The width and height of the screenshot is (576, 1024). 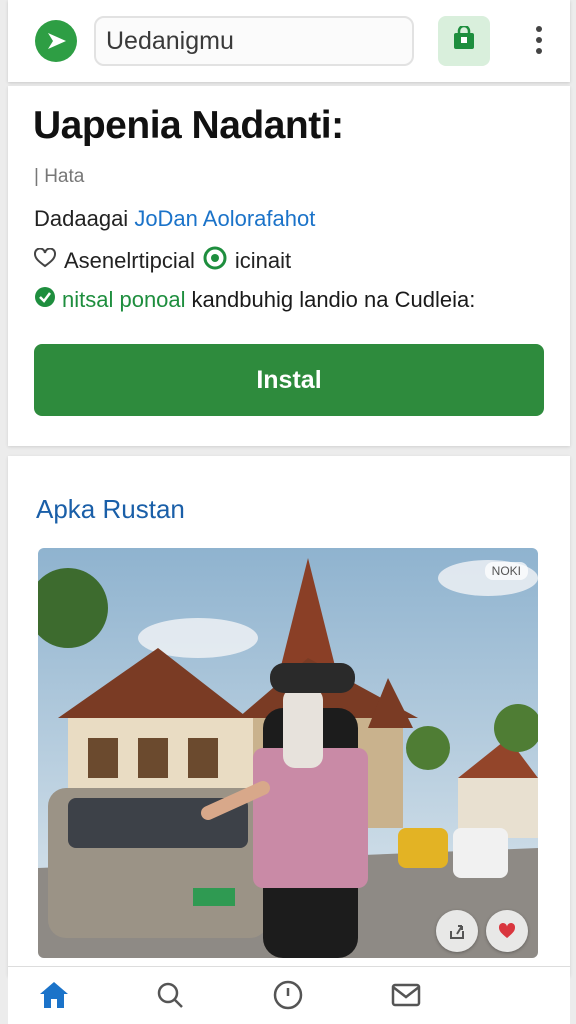 I want to click on kebab-menu-icon, so click(x=539, y=40).